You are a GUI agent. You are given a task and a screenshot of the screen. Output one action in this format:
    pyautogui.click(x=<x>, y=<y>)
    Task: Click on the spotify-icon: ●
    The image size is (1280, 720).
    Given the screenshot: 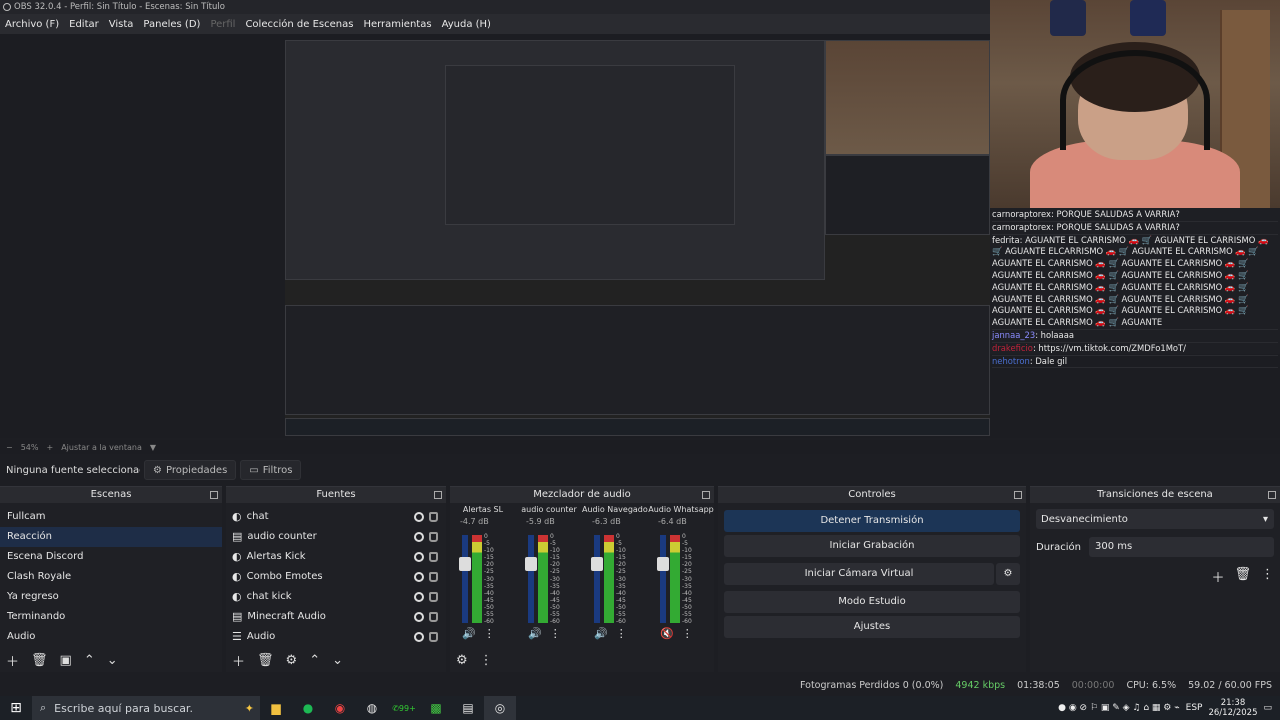 What is the action you would take?
    pyautogui.click(x=308, y=708)
    